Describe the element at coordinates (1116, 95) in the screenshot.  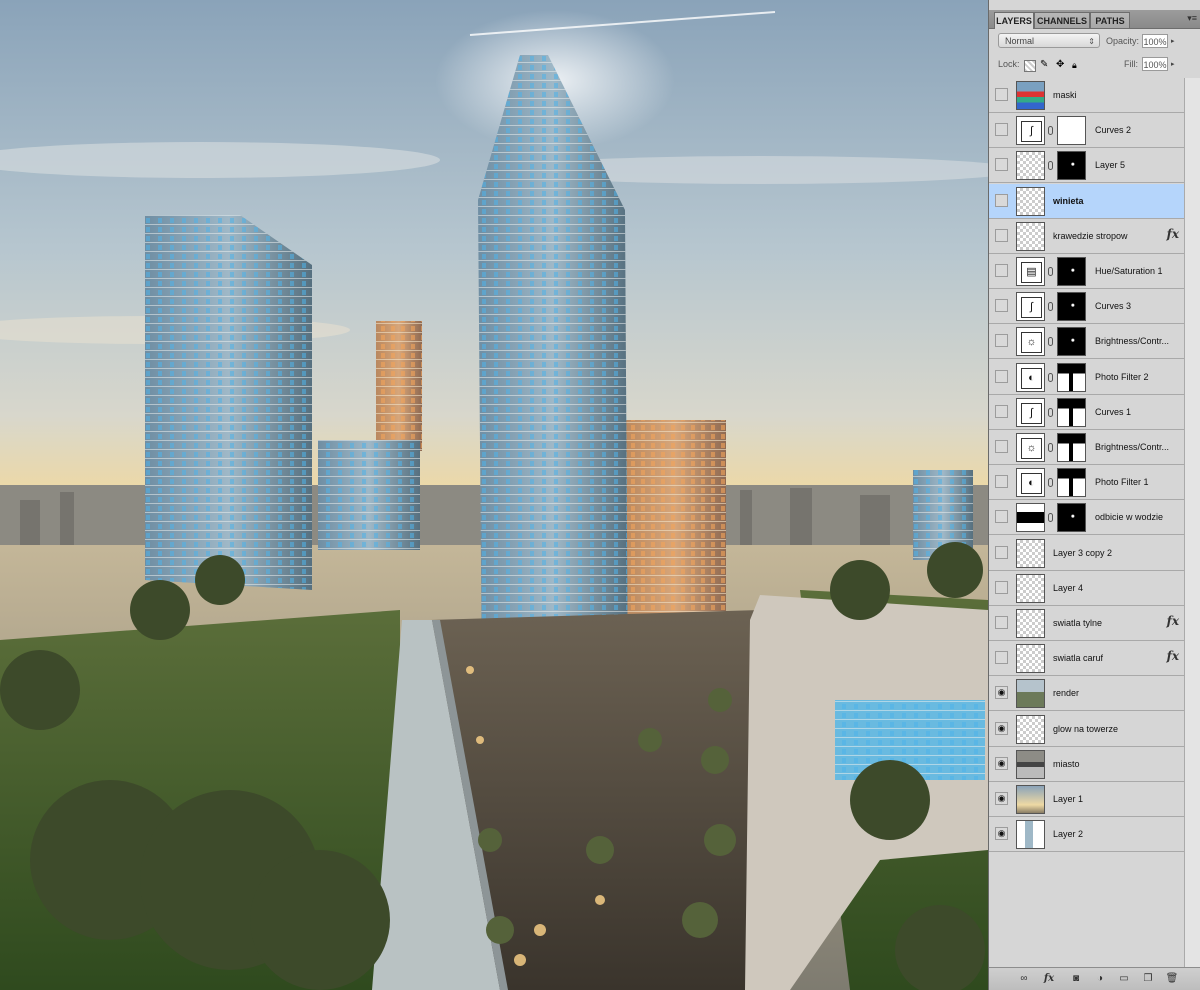
I see `layer-name: maski` at that location.